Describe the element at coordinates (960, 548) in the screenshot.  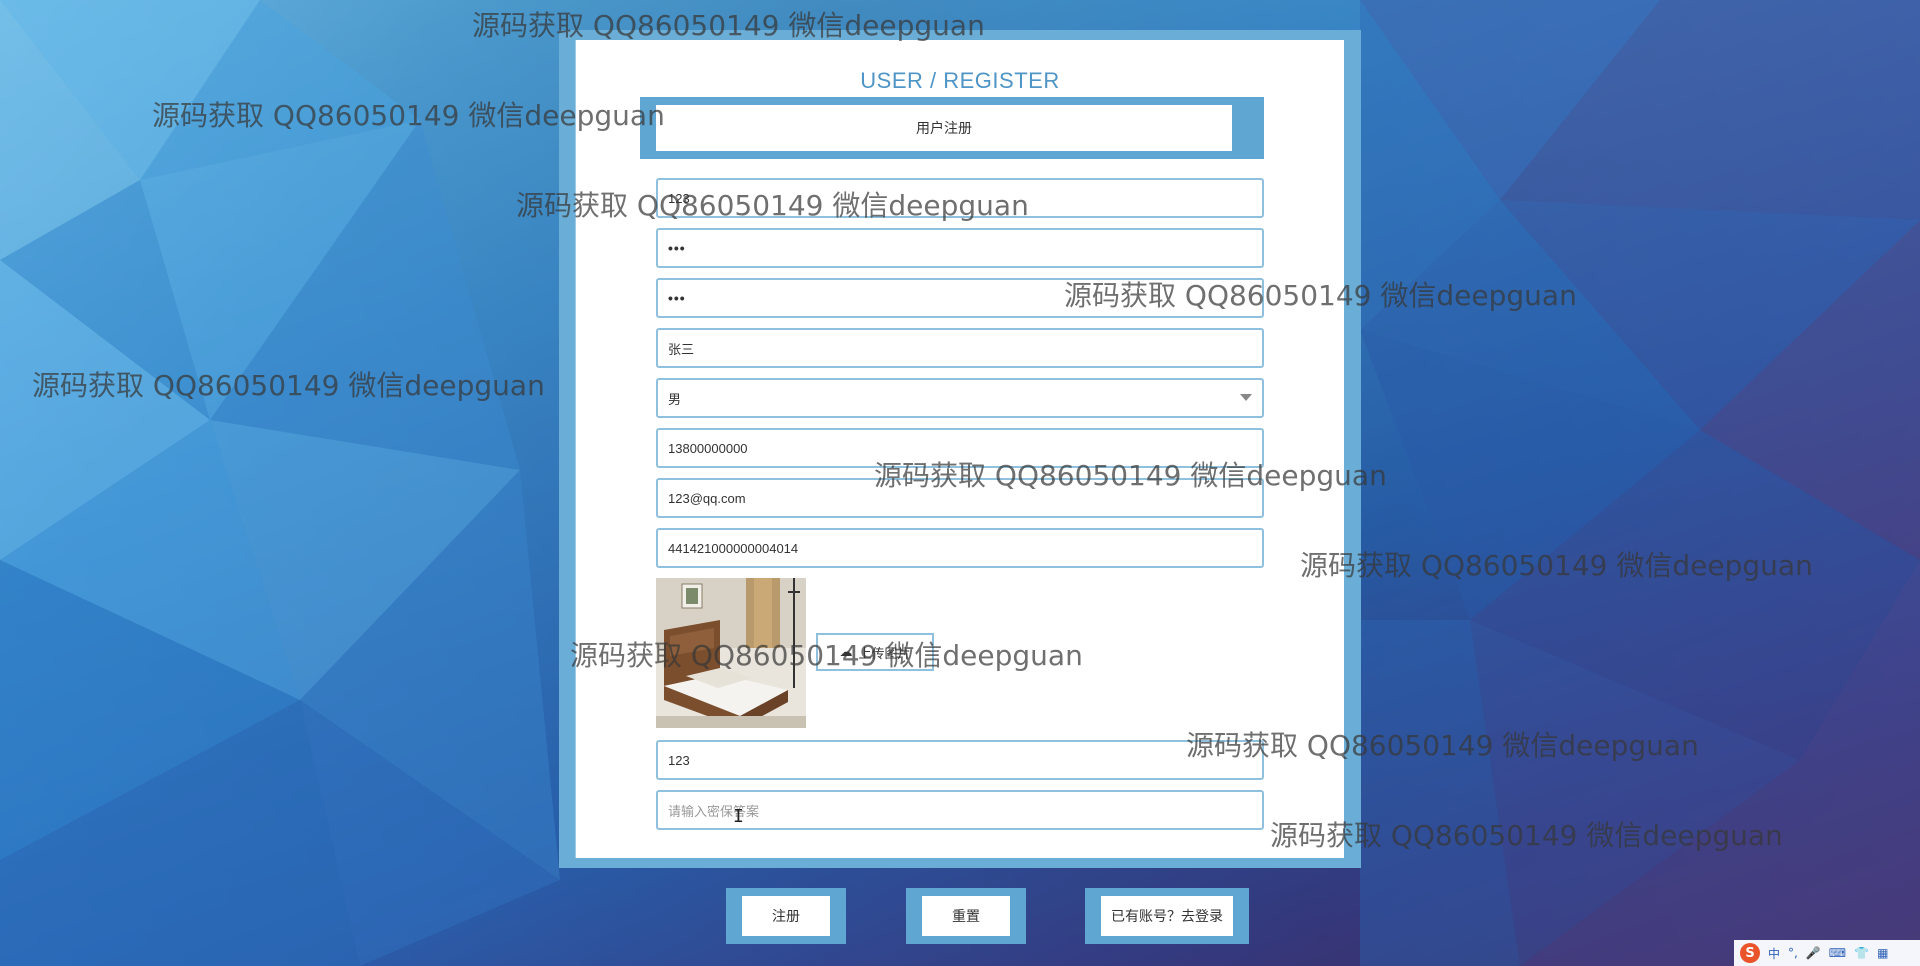
I see `id-card-input: 441421000000004014` at that location.